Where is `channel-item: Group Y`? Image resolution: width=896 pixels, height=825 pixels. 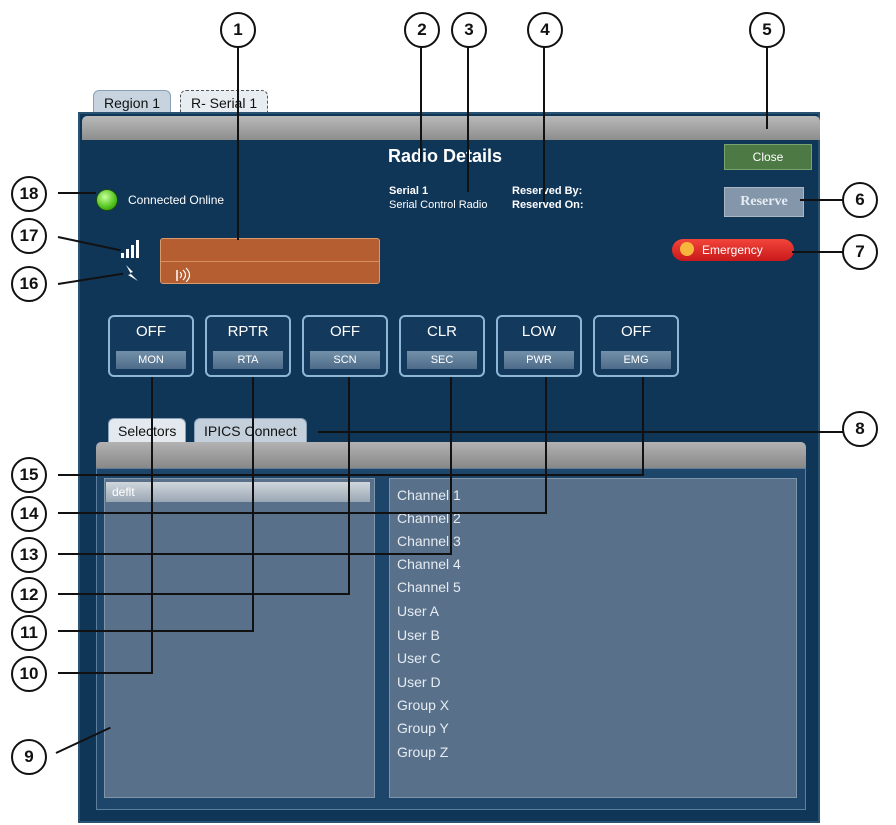 channel-item: Group Y is located at coordinates (423, 728).